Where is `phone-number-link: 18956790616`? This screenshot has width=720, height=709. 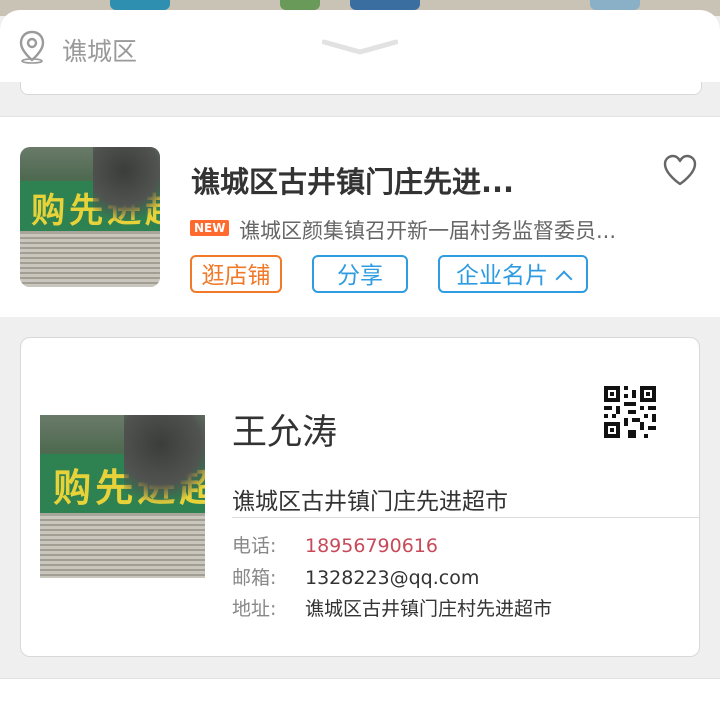 phone-number-link: 18956790616 is located at coordinates (371, 546).